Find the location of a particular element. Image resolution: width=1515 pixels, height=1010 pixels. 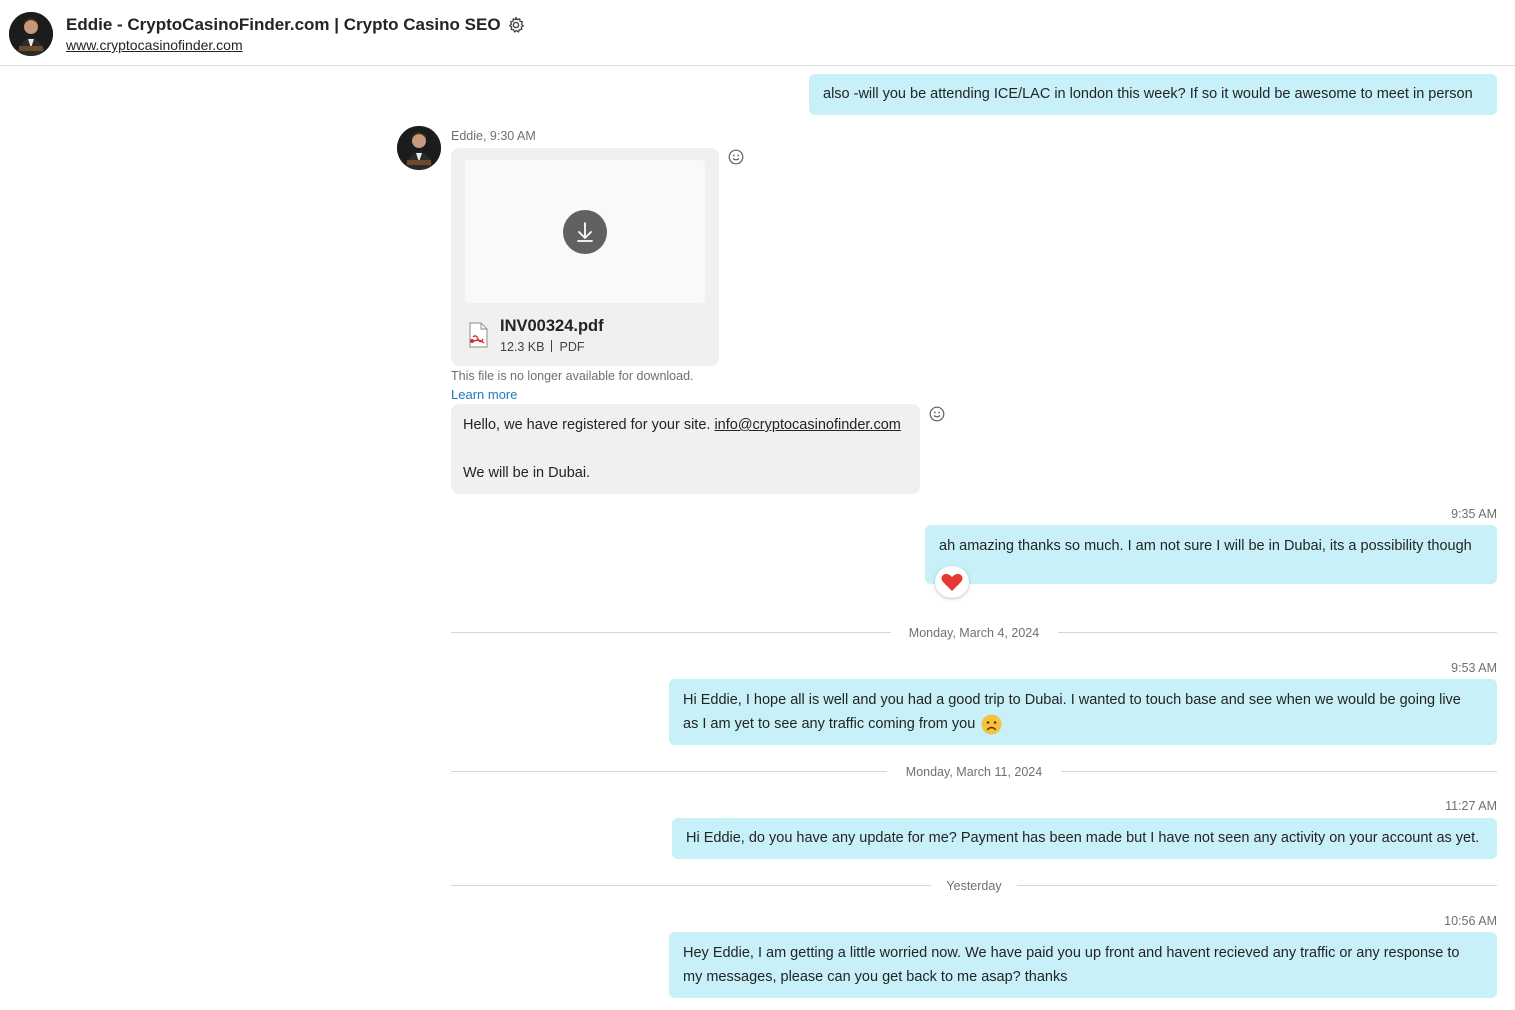

file-type: PDF is located at coordinates (572, 347).